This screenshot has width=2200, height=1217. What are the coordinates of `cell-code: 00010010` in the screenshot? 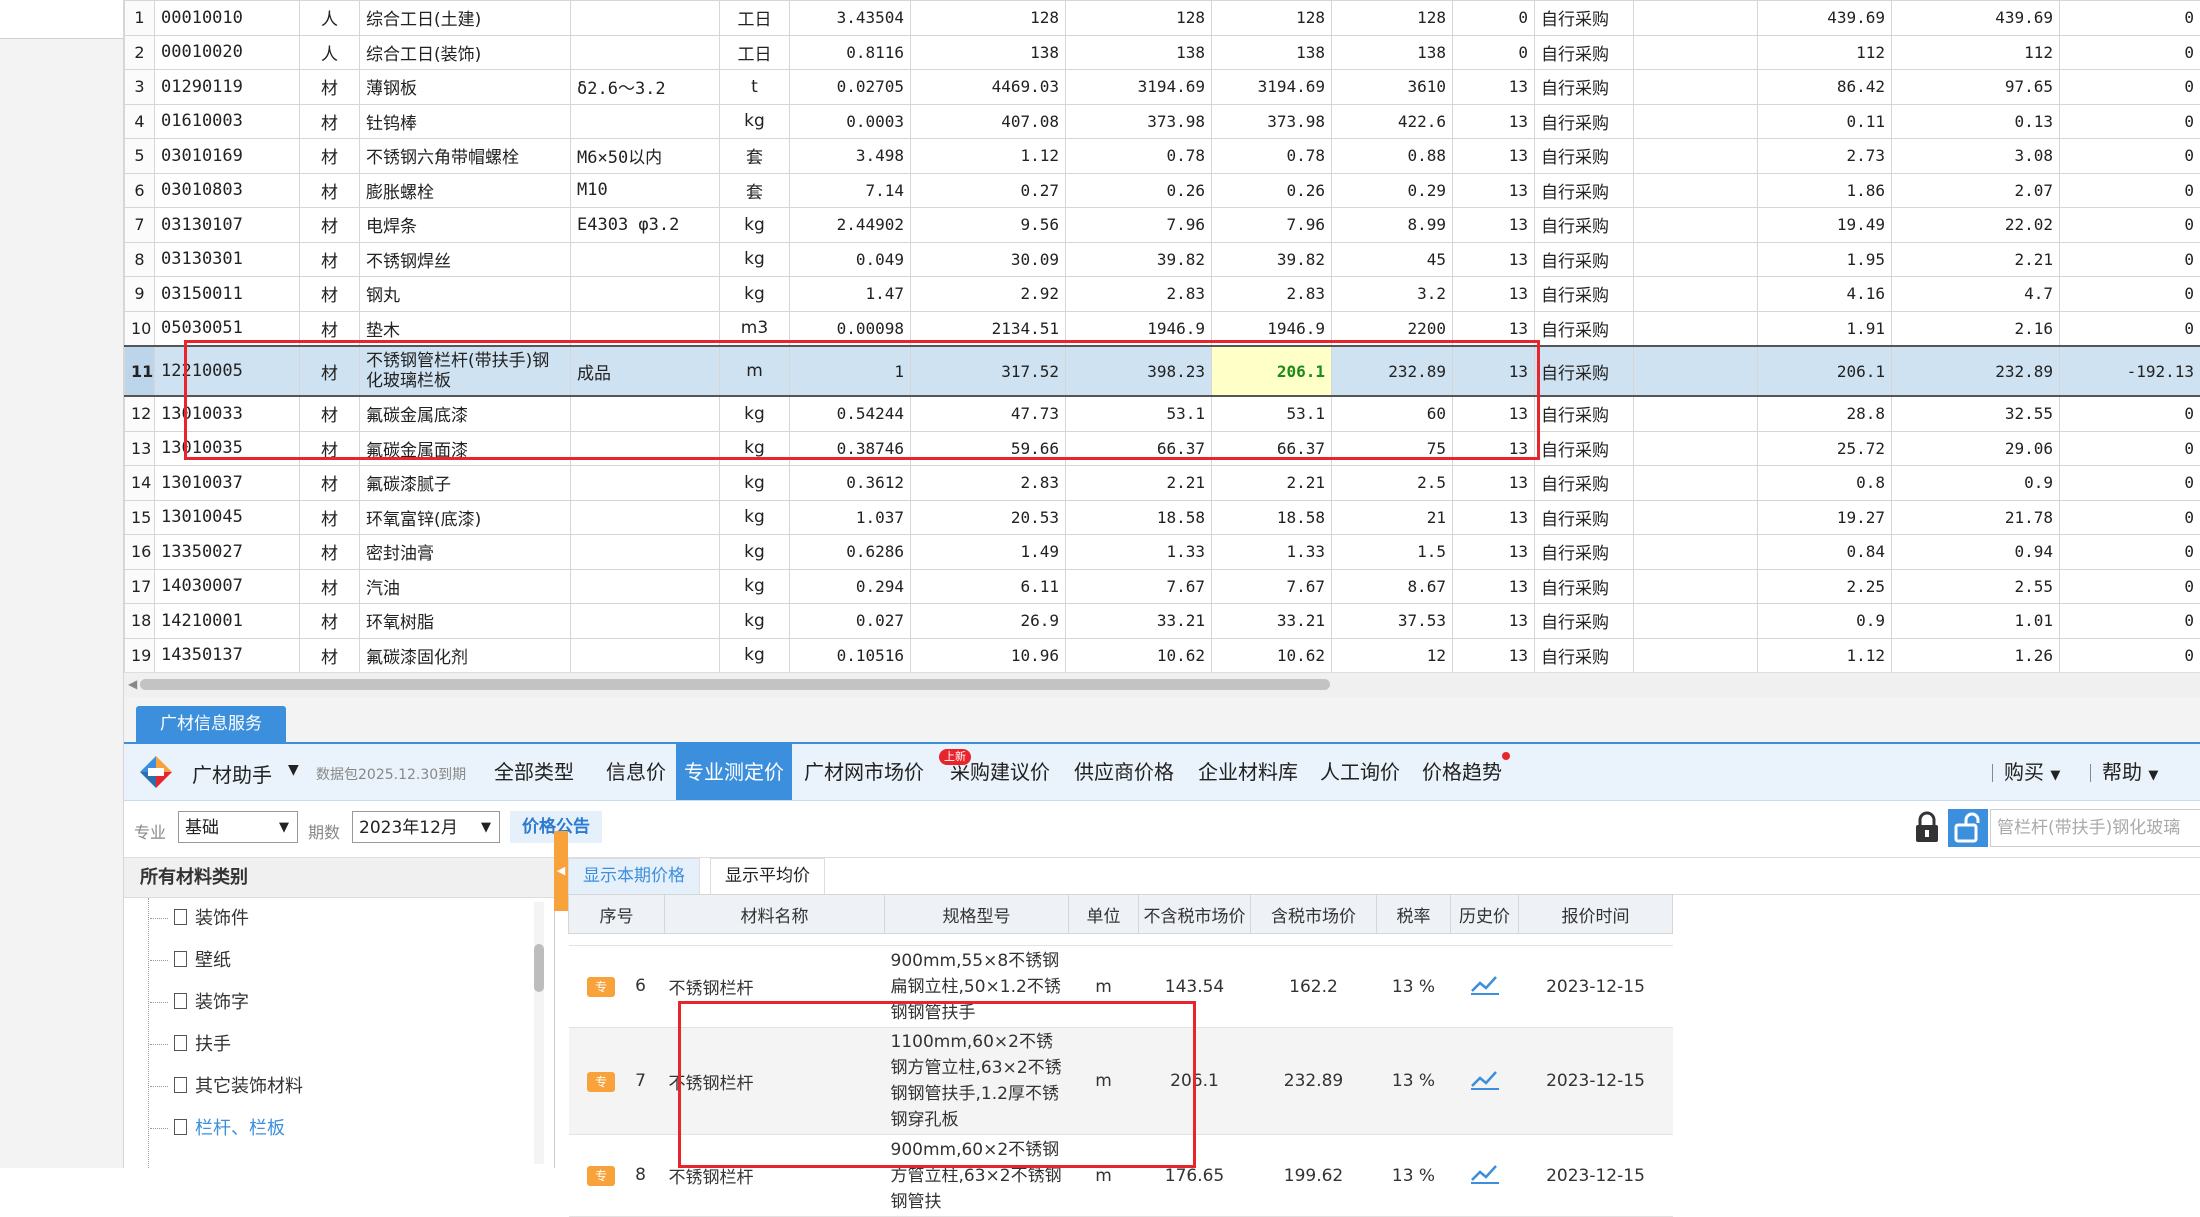 It's located at (227, 18).